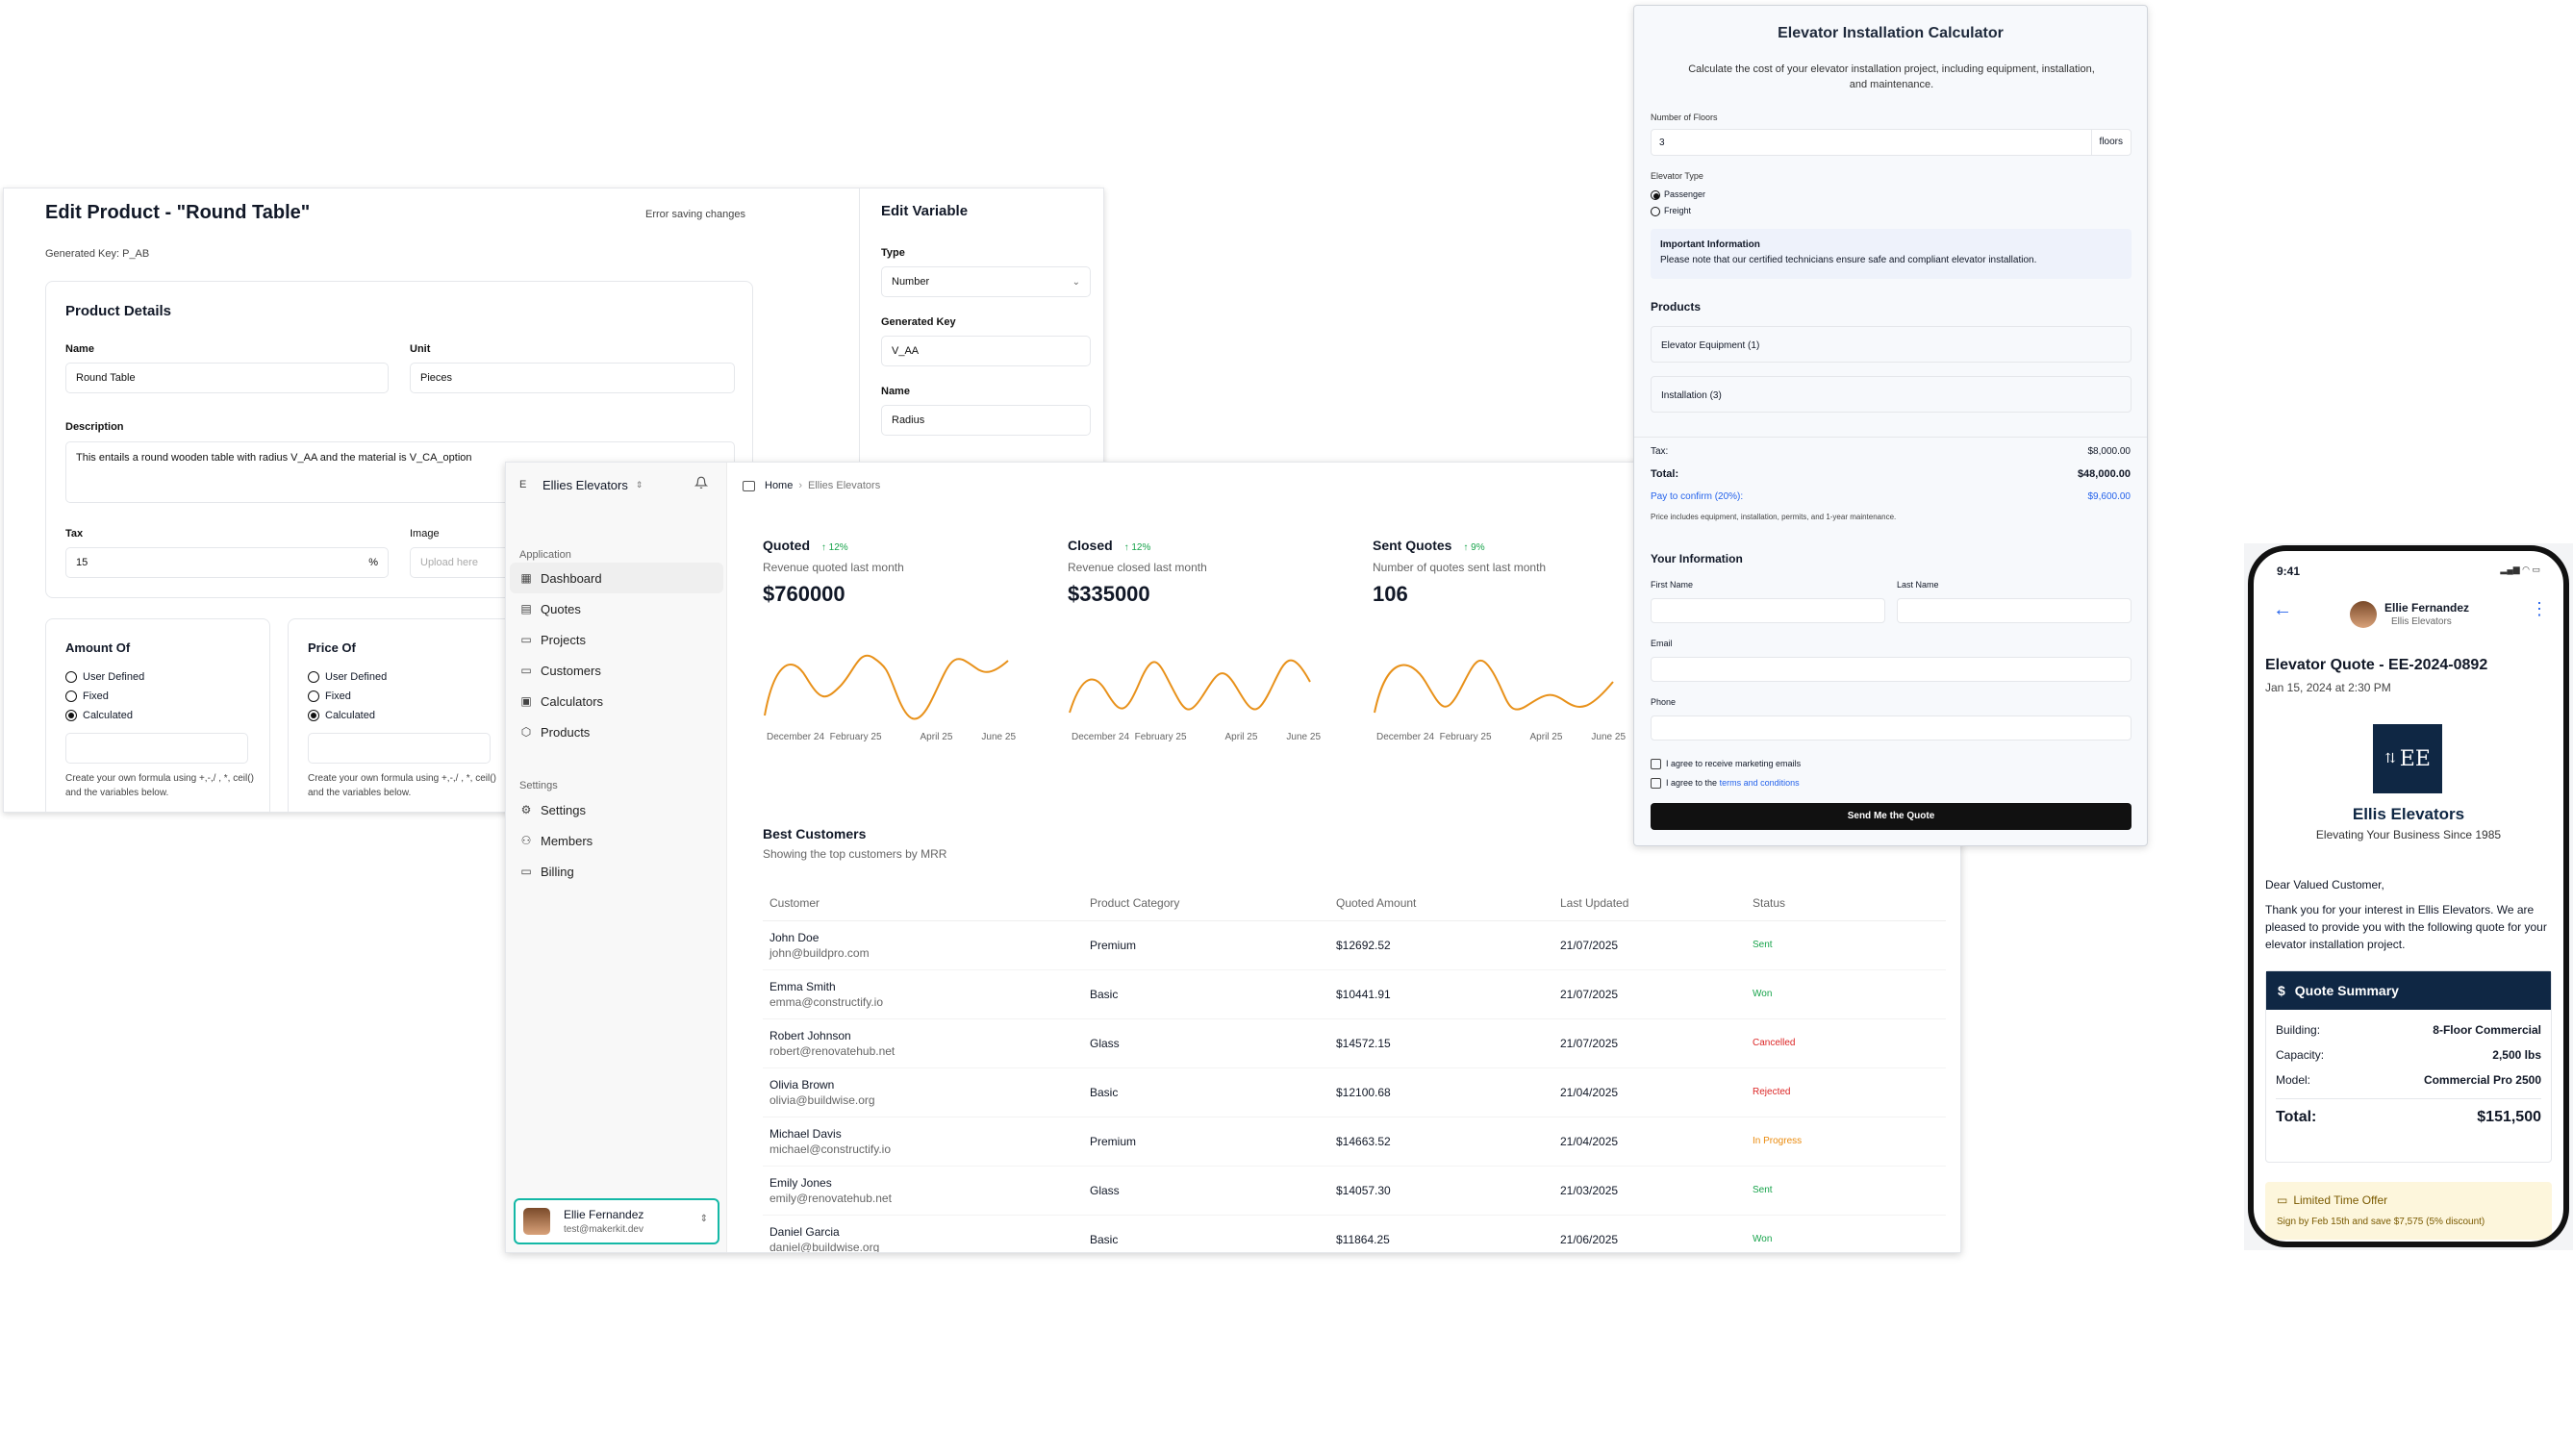  I want to click on stat-title: Sent Quotes, so click(1412, 545).